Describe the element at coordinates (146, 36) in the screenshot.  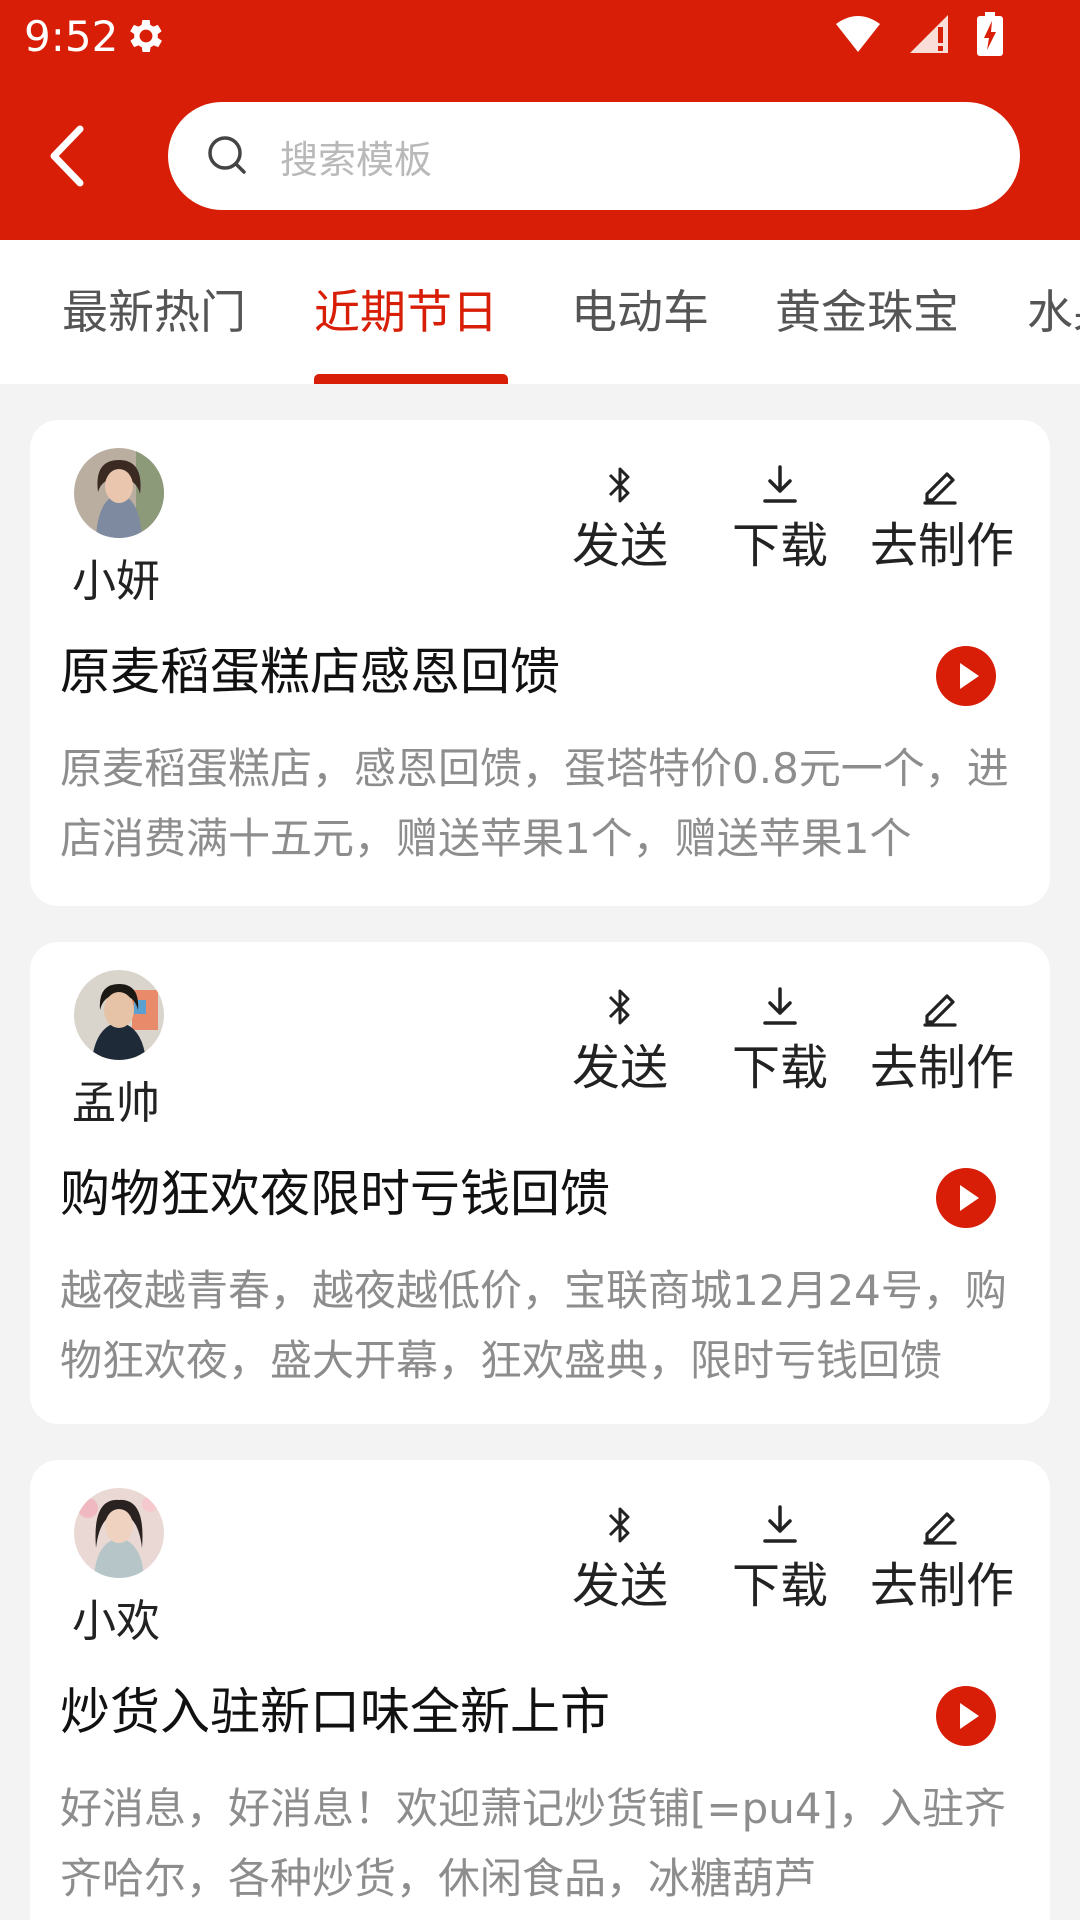
I see `settings-gear-icon` at that location.